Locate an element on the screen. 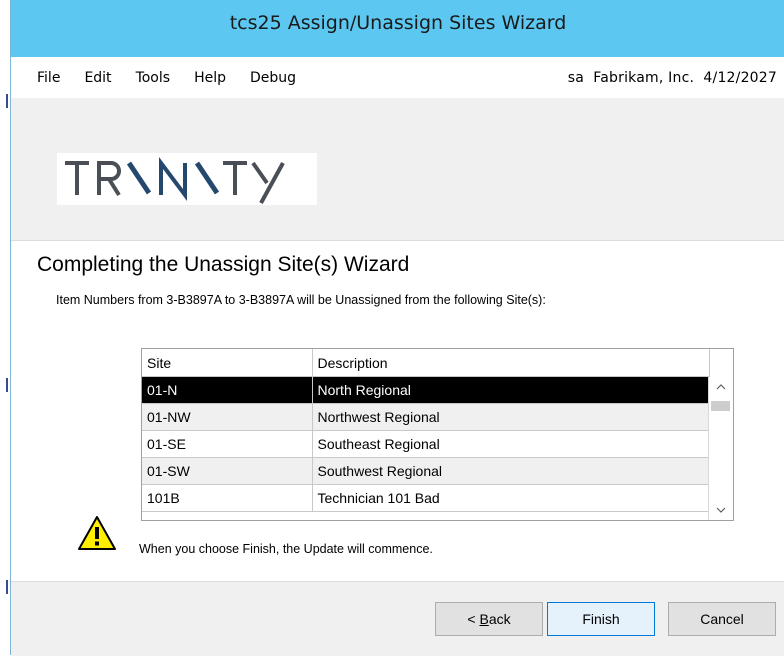 This screenshot has height=656, width=784. site-cell: 01-NW is located at coordinates (227, 417).